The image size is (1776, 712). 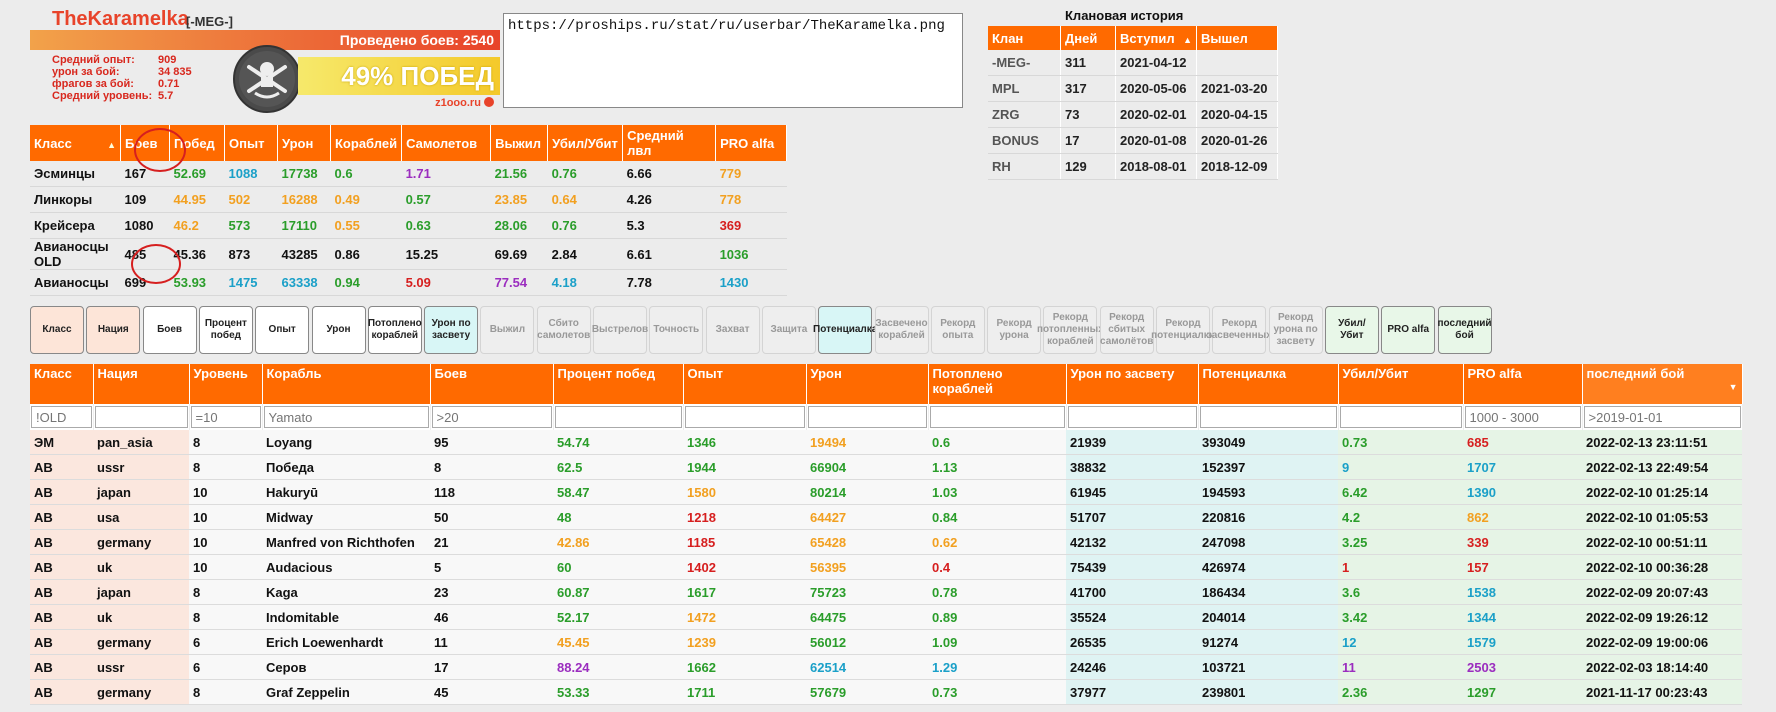 What do you see at coordinates (1662, 492) in the screenshot?
I see `ship-cell: 2022-02-10 01:25:14` at bounding box center [1662, 492].